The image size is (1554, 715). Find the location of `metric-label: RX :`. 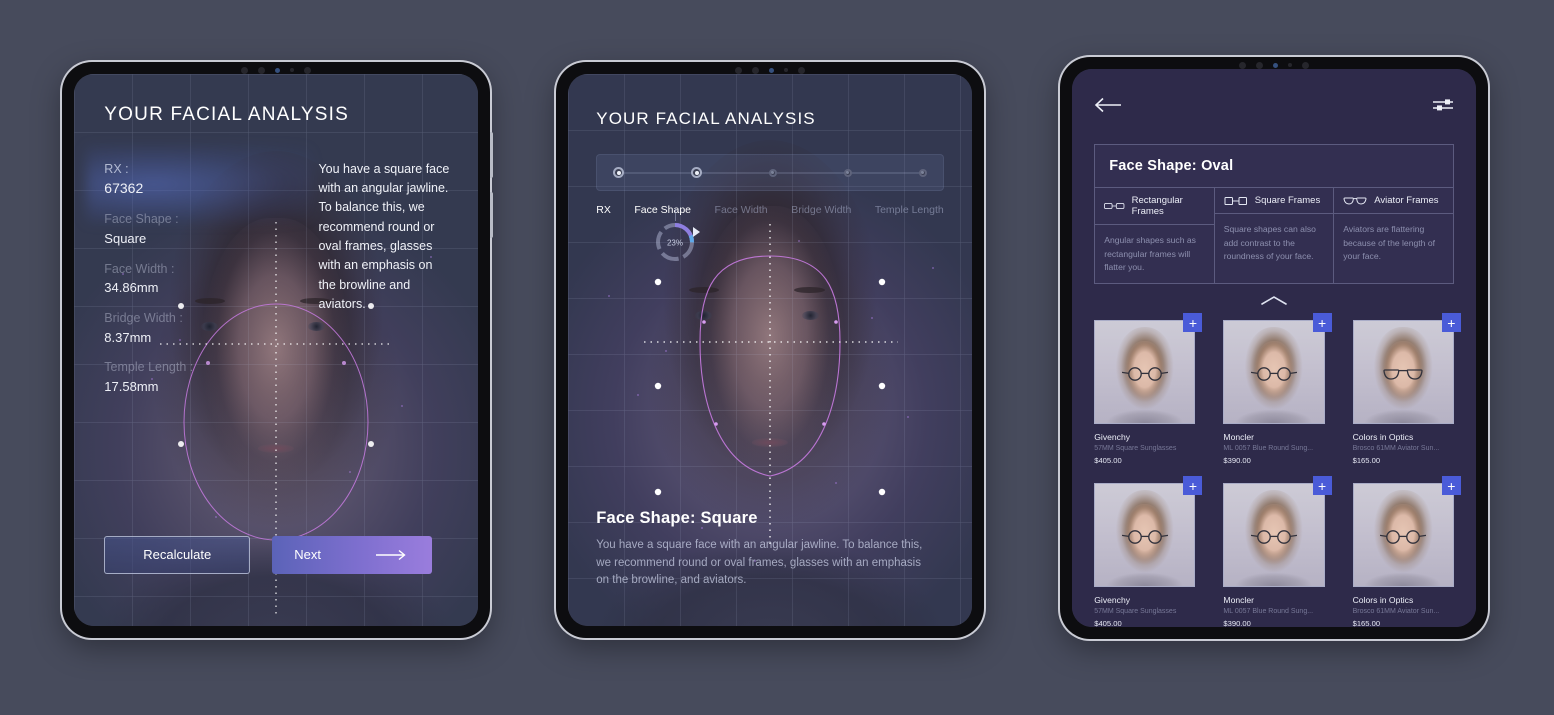

metric-label: RX : is located at coordinates (116, 168).